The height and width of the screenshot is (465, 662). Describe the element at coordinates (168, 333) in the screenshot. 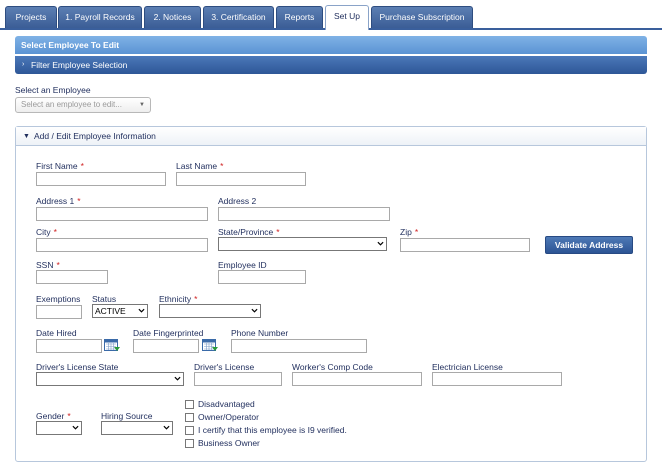

I see `date-fingerprinted-label: Date Fingerprinted` at that location.